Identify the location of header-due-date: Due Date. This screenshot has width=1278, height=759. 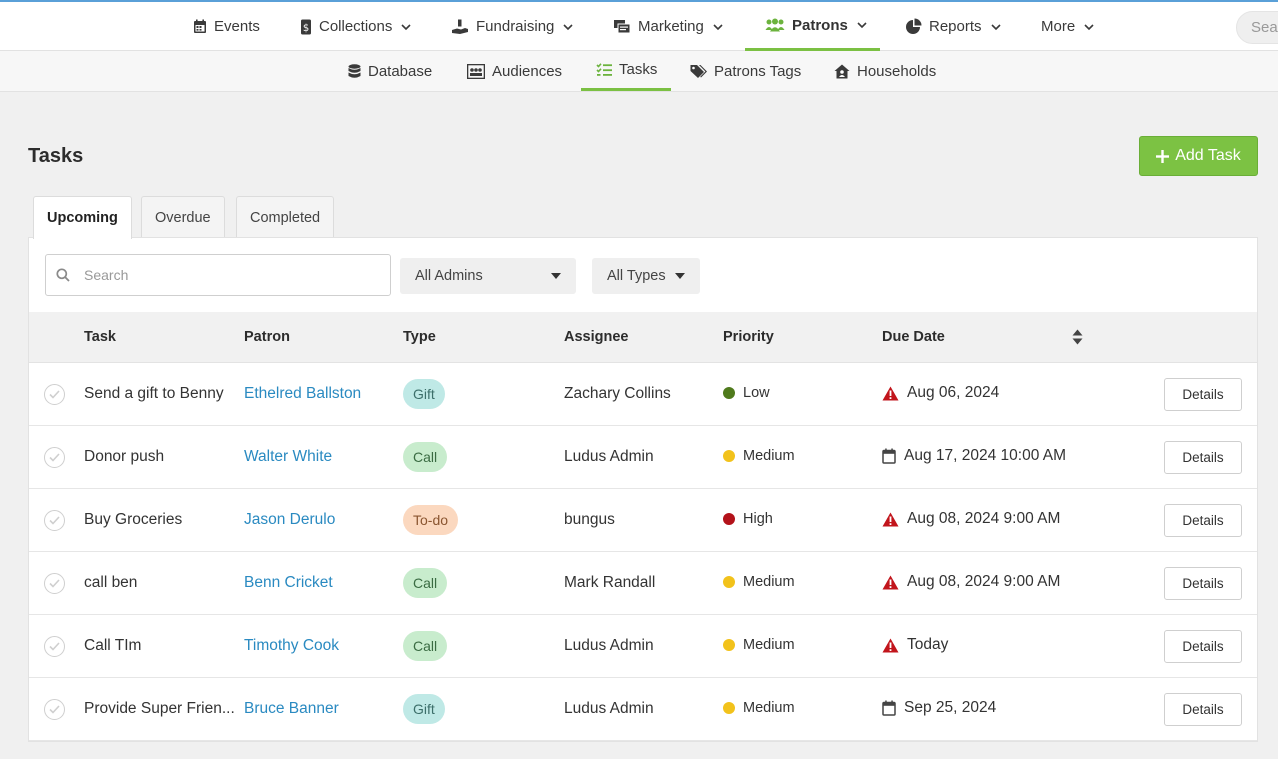
(913, 337).